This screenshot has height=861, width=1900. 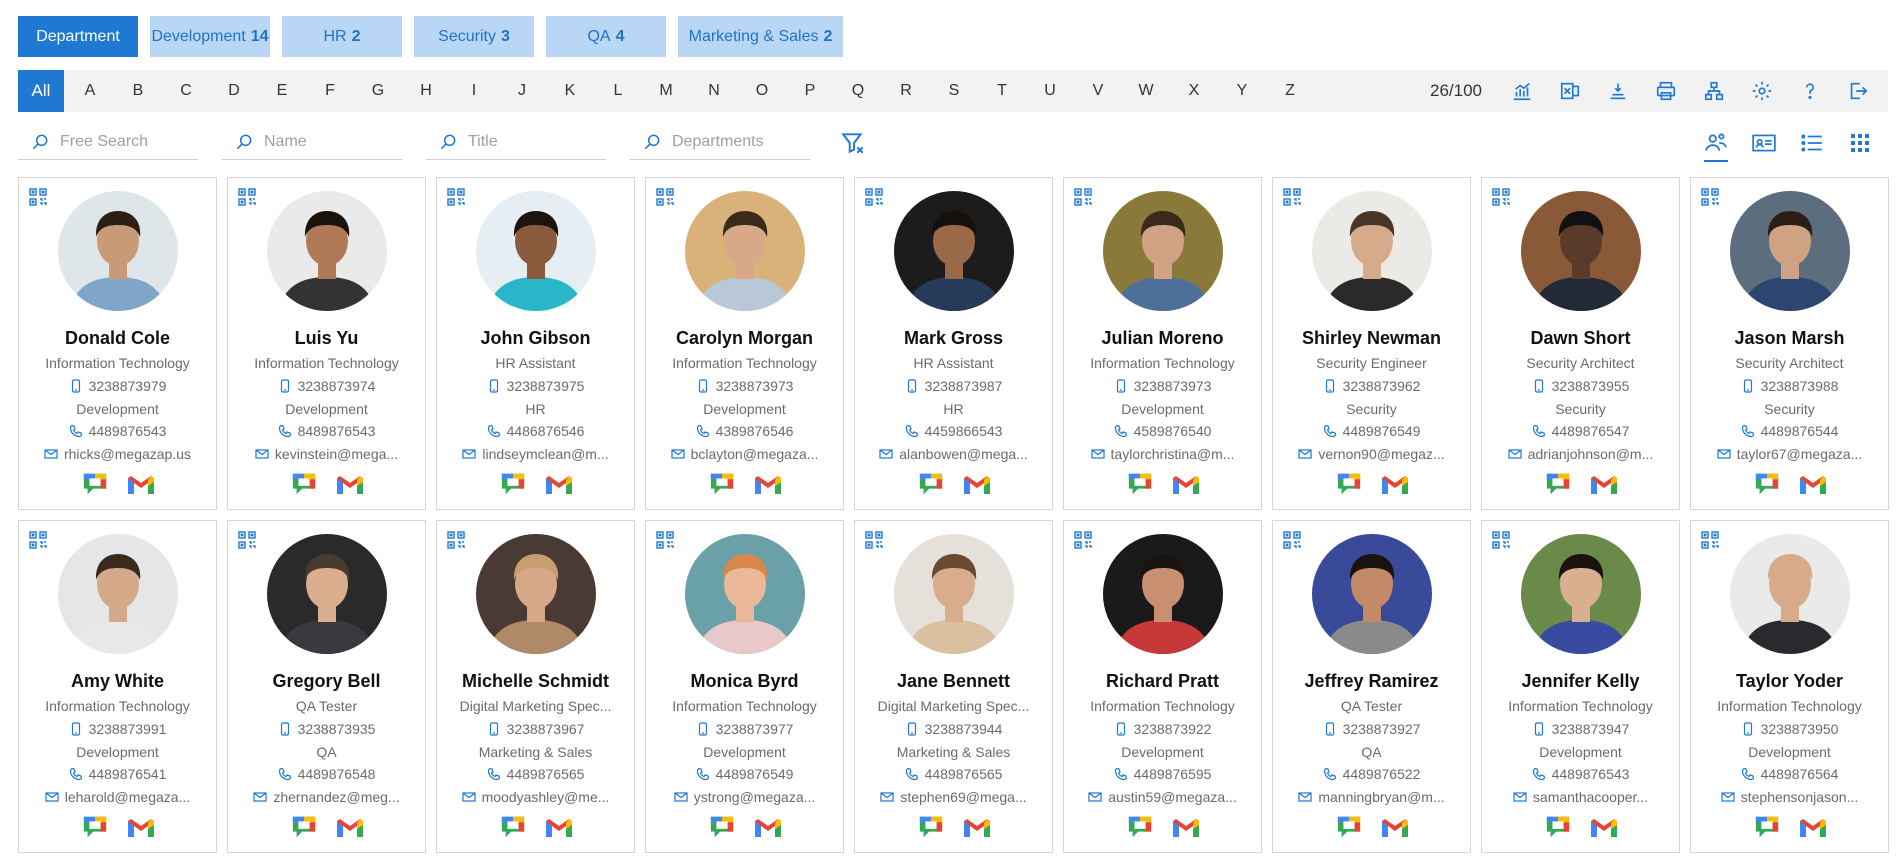 What do you see at coordinates (1580, 681) in the screenshot?
I see `employee-name: Jennifer Kelly` at bounding box center [1580, 681].